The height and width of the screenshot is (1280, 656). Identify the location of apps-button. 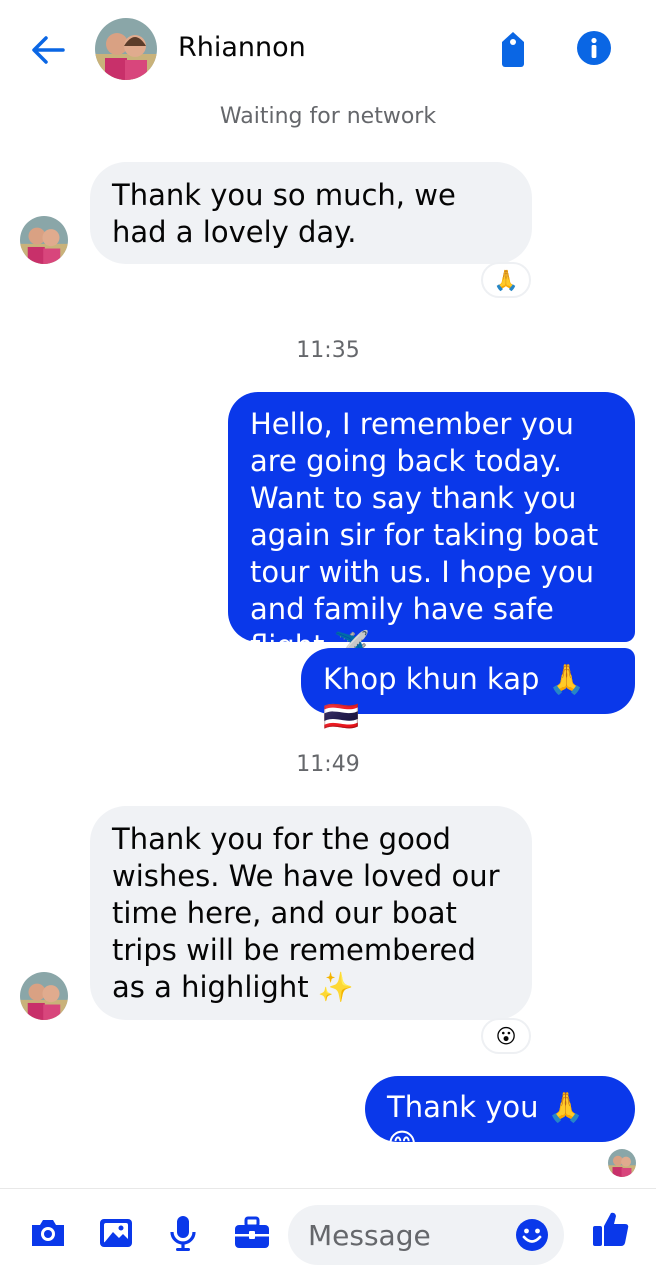
(252, 1233).